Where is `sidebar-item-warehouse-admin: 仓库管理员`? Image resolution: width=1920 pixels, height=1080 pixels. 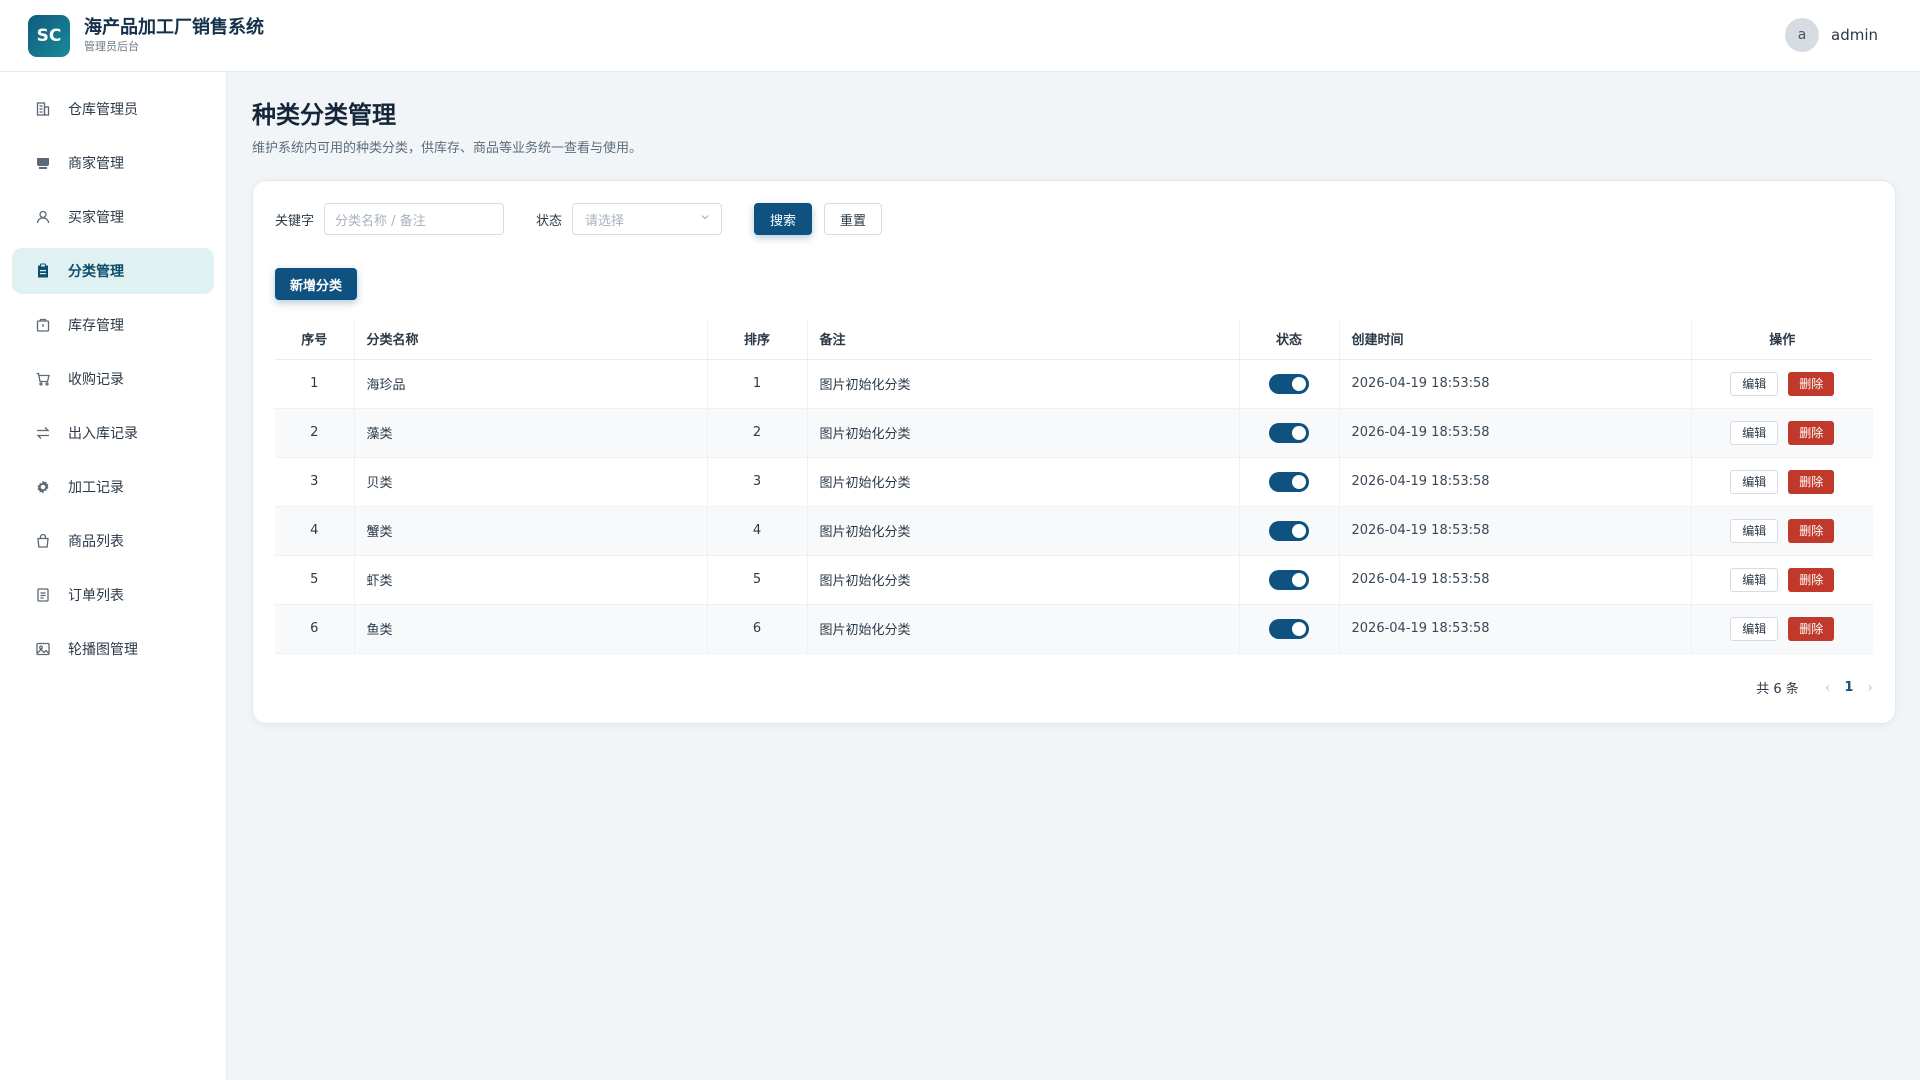 sidebar-item-warehouse-admin: 仓库管理员 is located at coordinates (113, 109).